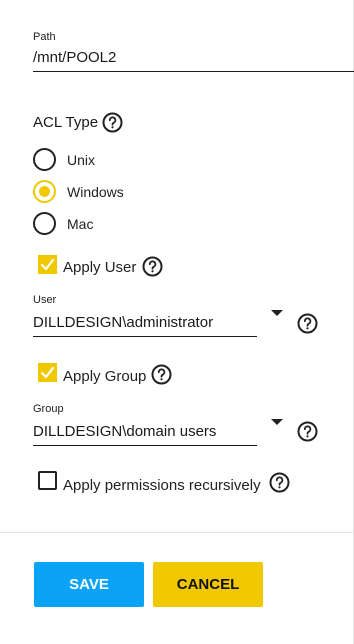 The height and width of the screenshot is (644, 354). What do you see at coordinates (66, 122) in the screenshot?
I see `acl-type-label: ACL Type` at bounding box center [66, 122].